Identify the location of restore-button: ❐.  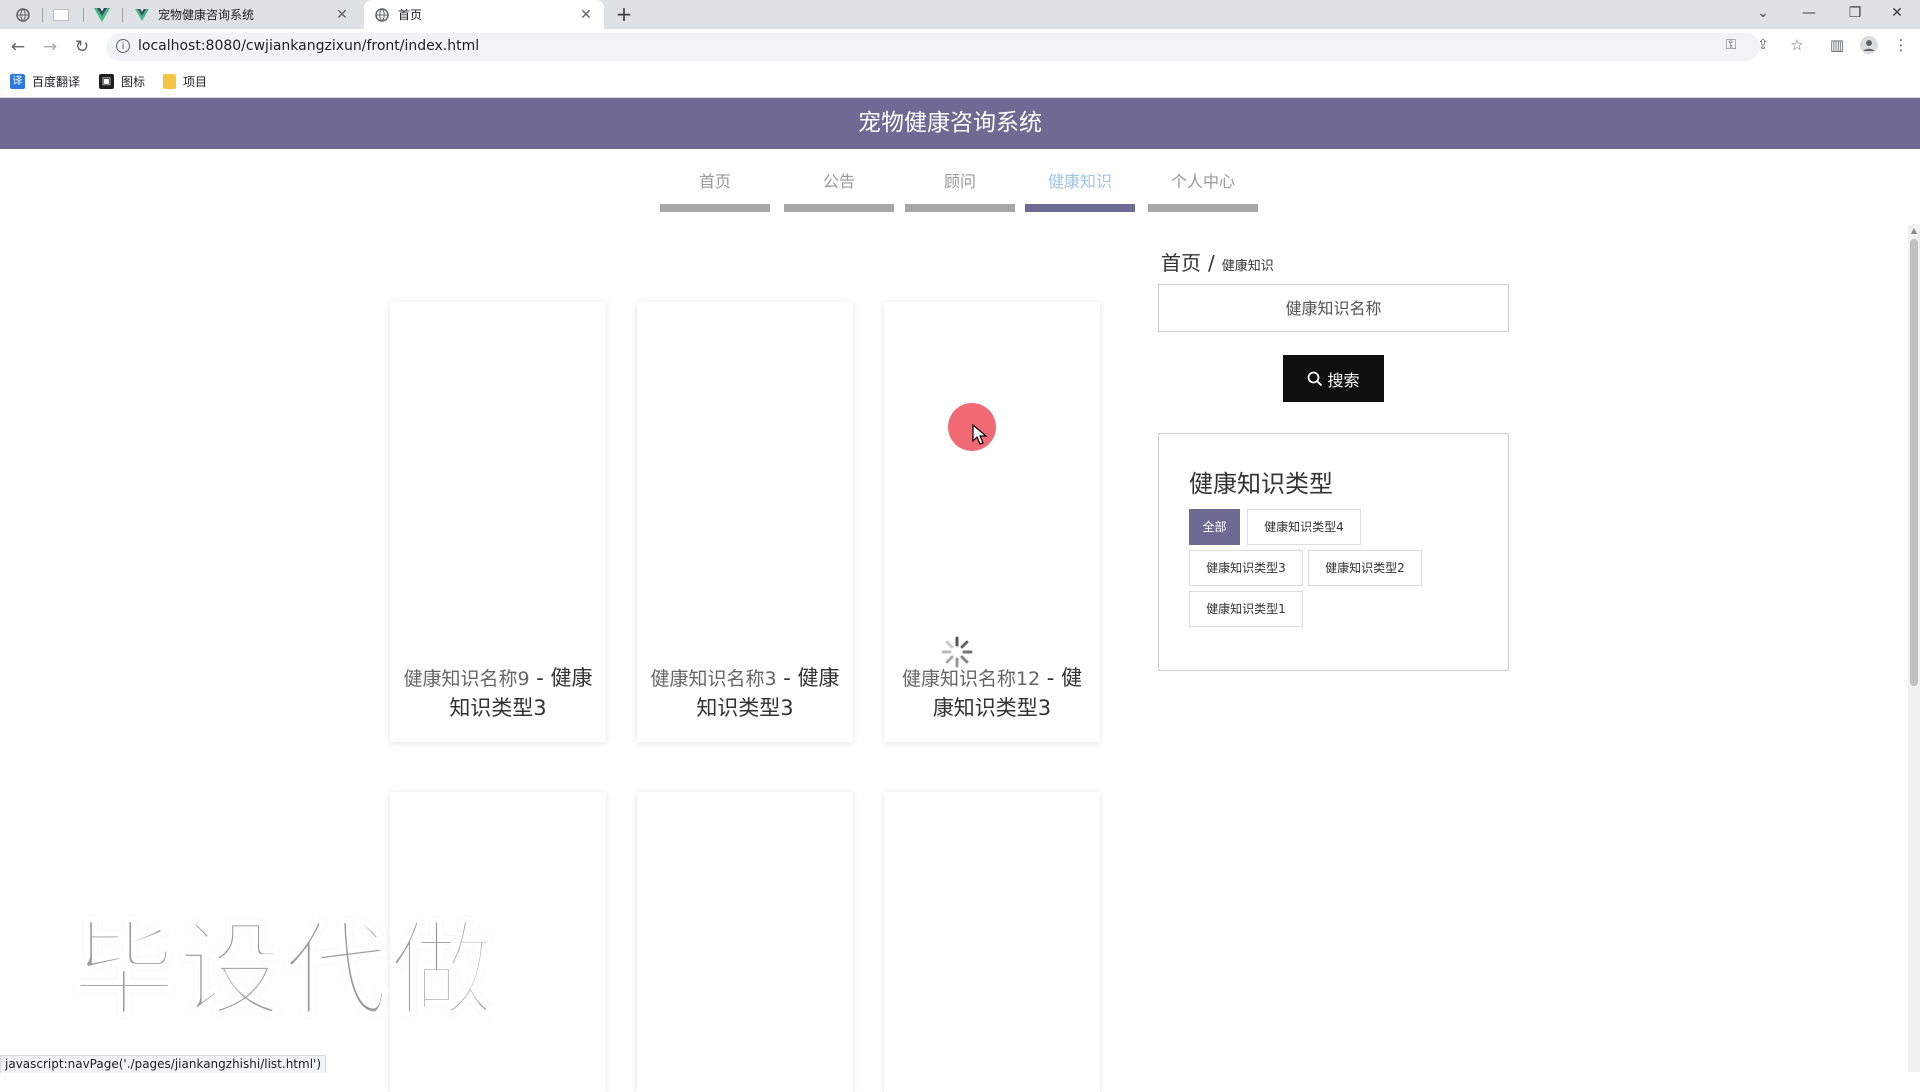
(1855, 14).